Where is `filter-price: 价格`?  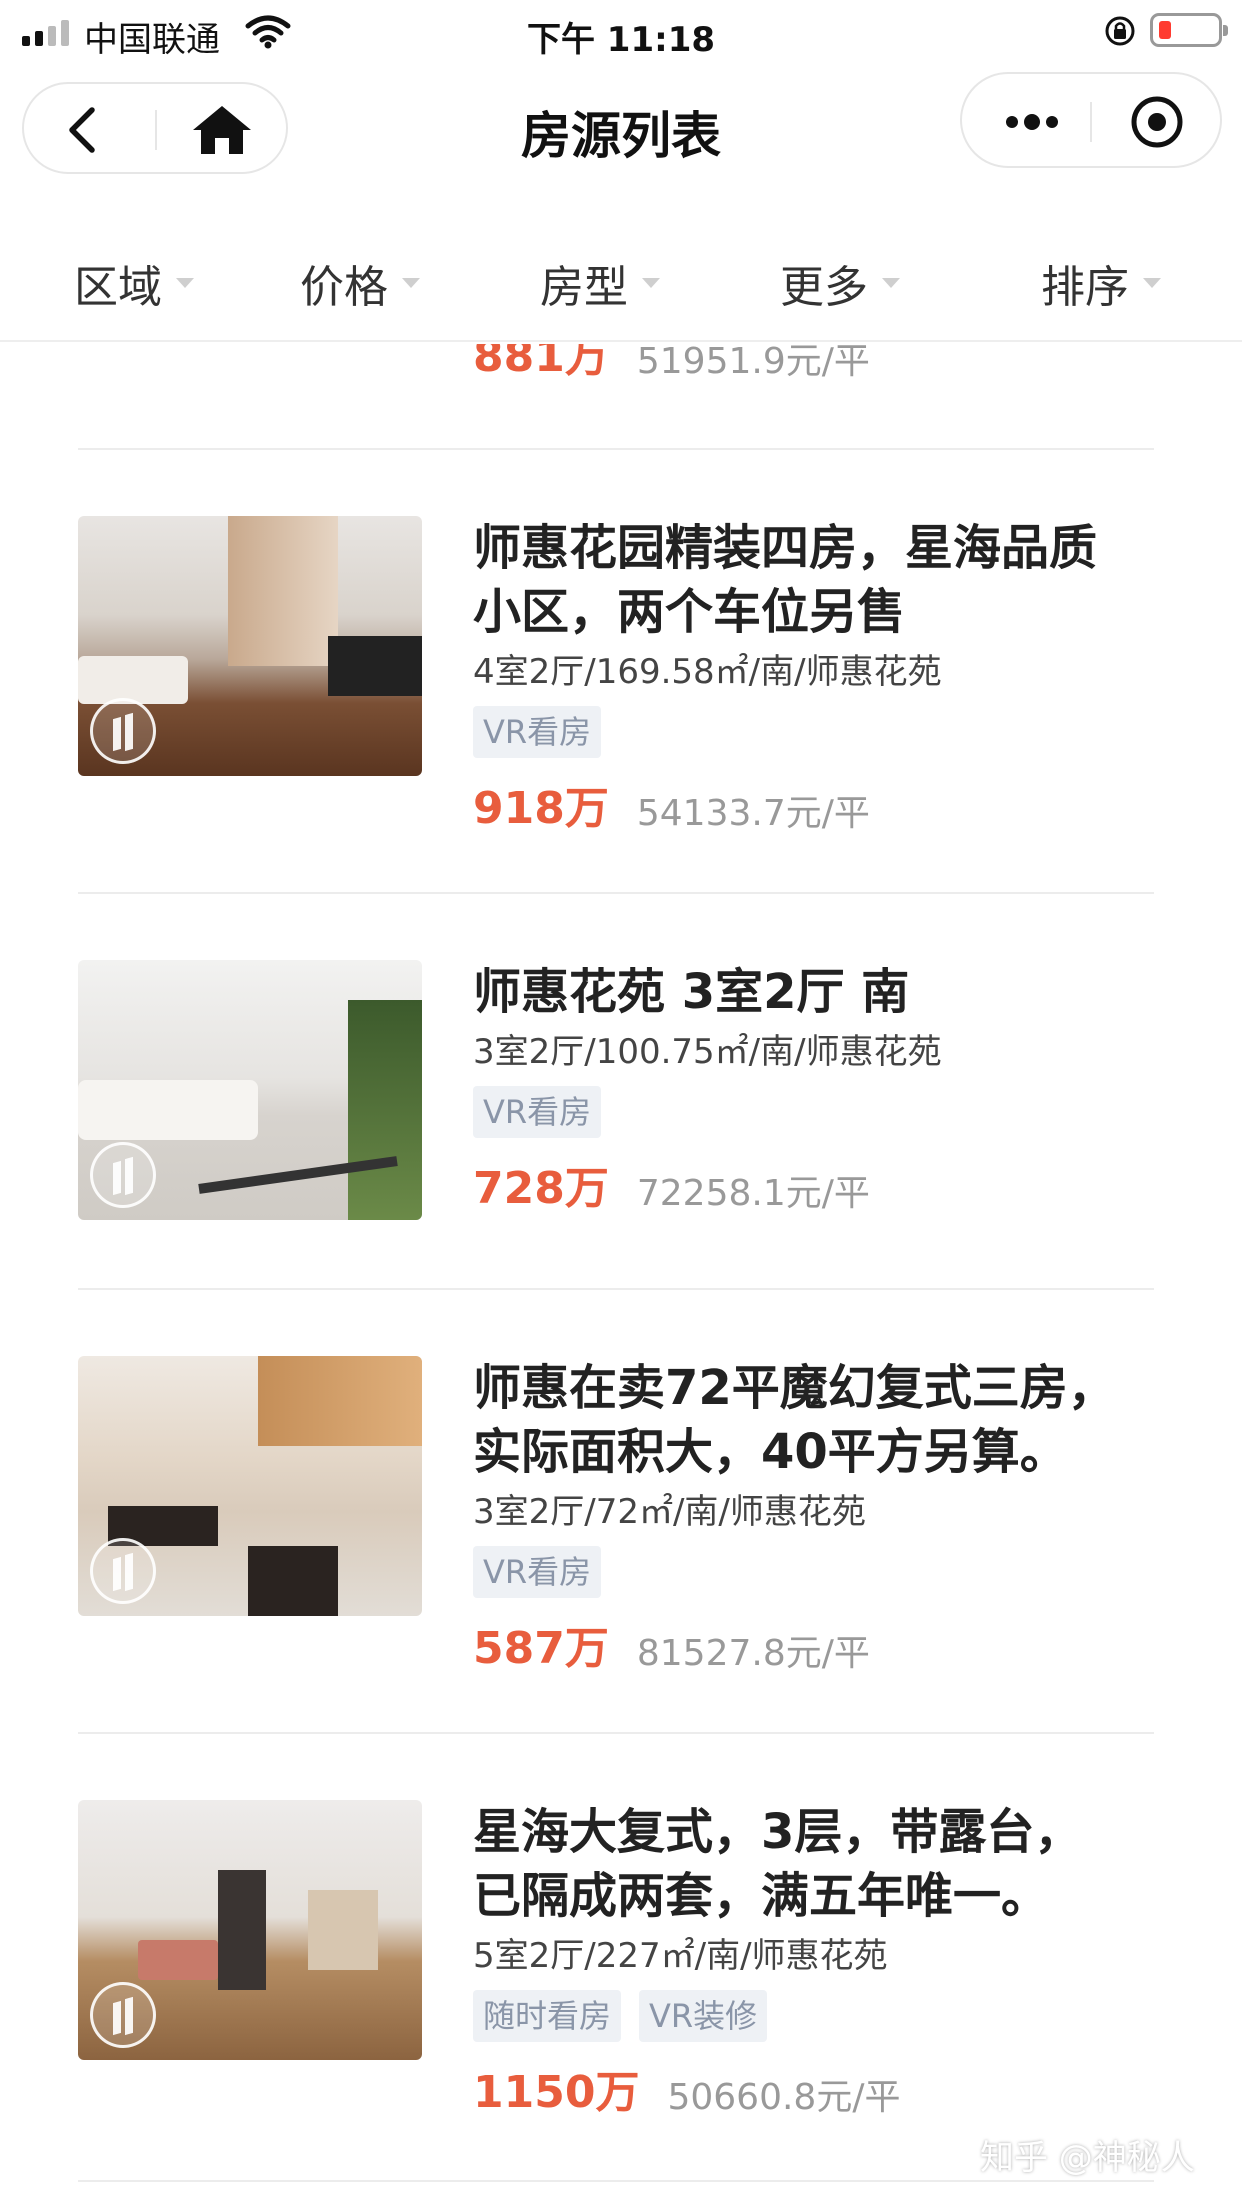 filter-price: 价格 is located at coordinates (360, 283).